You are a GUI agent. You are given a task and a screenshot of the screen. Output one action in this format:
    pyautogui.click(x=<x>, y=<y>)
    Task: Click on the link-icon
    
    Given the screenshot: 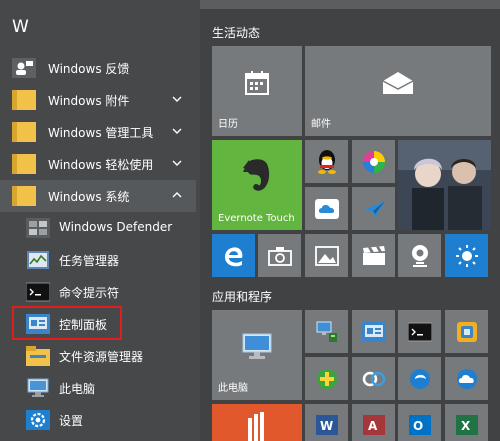 What is the action you would take?
    pyautogui.click(x=373, y=378)
    